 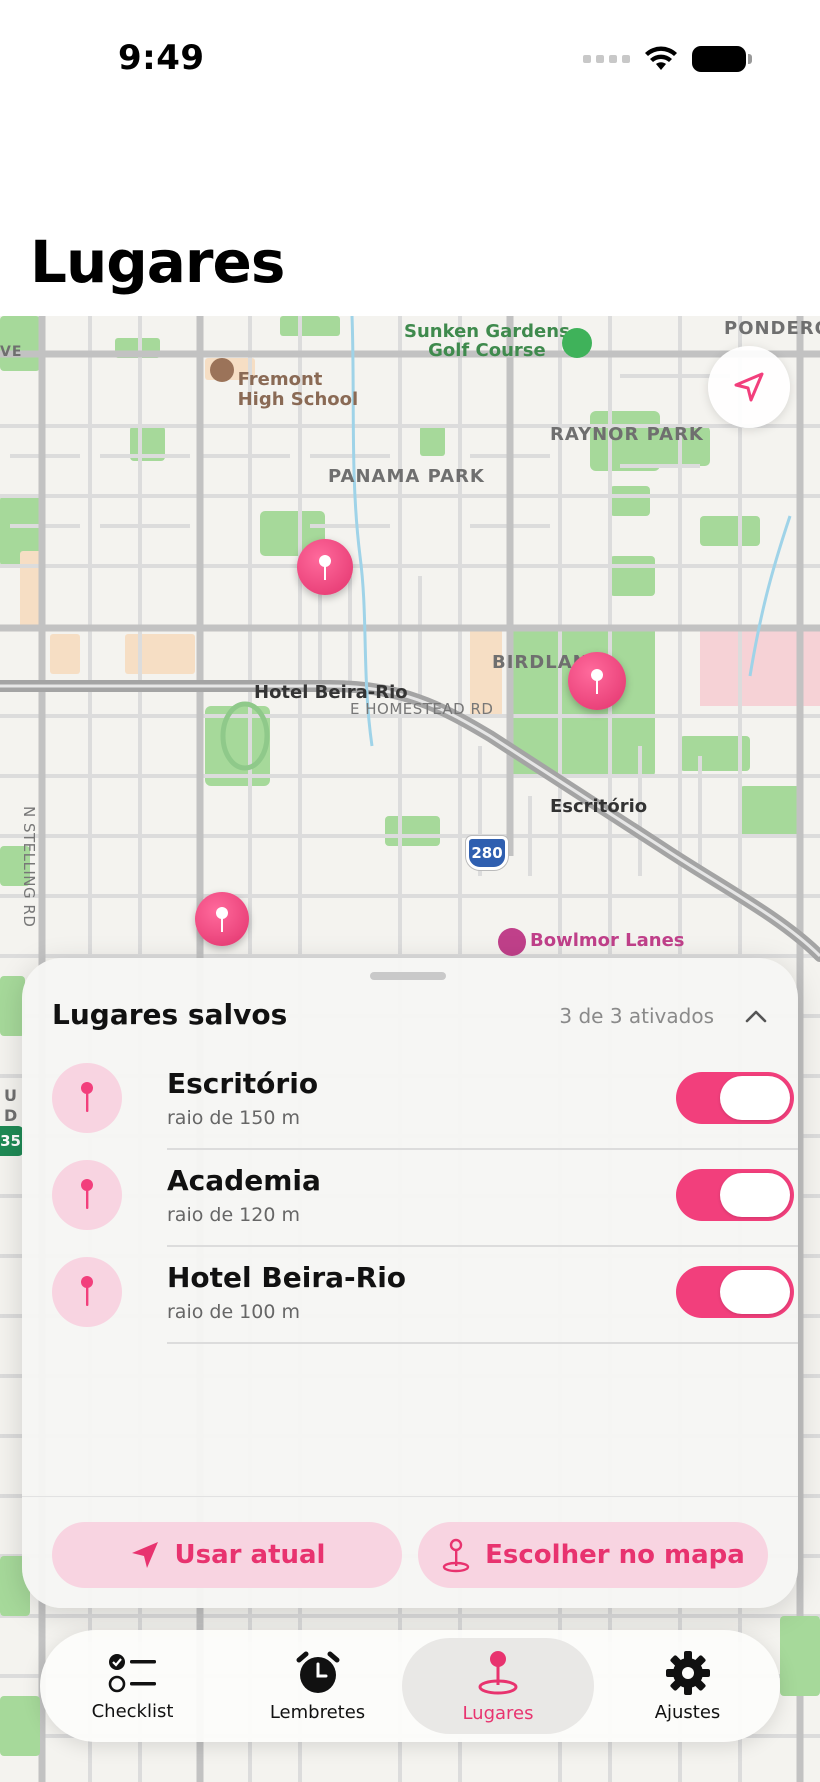 I want to click on sheet-title: Lugares salvos, so click(x=170, y=1014).